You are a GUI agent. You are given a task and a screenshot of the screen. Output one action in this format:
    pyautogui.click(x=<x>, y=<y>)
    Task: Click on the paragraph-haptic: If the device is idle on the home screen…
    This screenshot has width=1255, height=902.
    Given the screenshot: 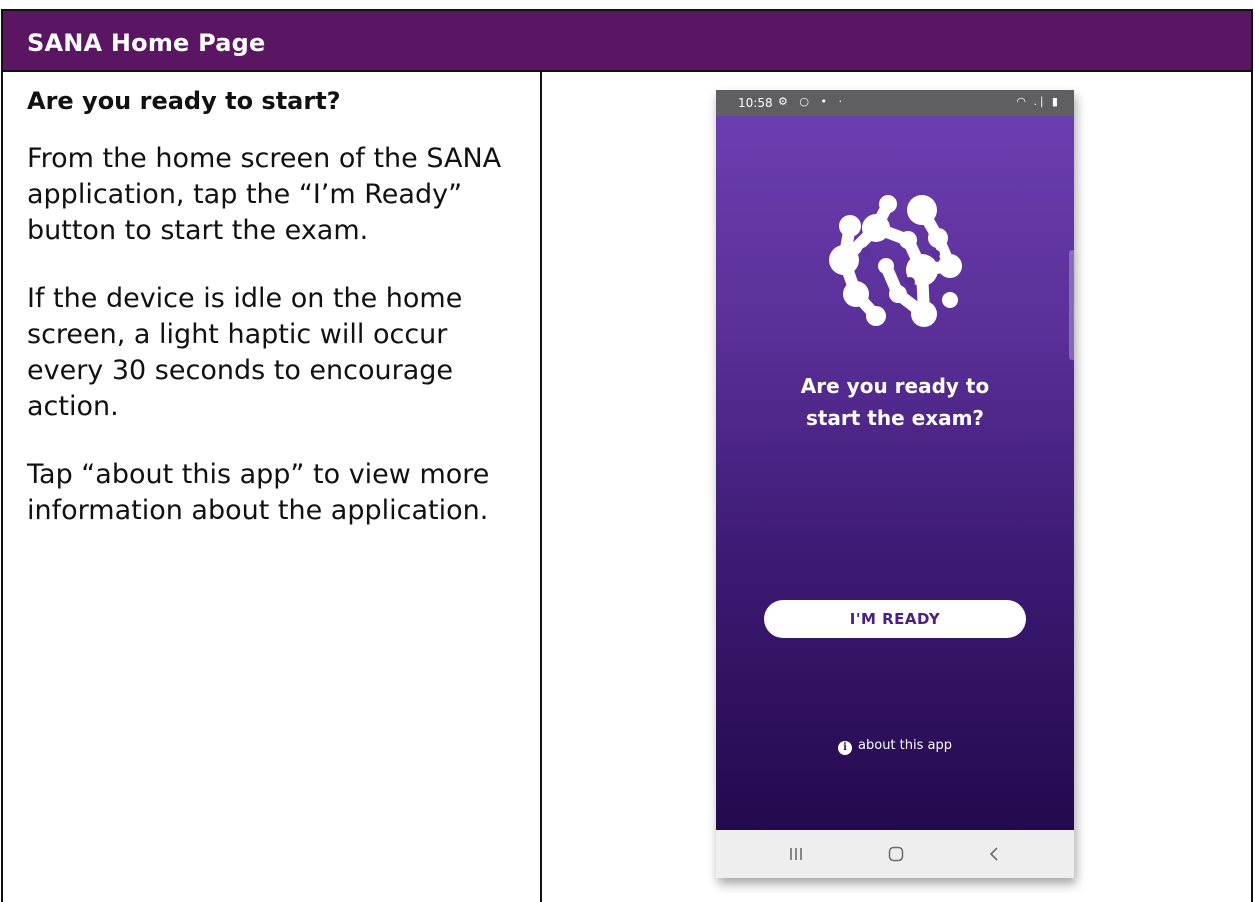 What is the action you would take?
    pyautogui.click(x=245, y=352)
    